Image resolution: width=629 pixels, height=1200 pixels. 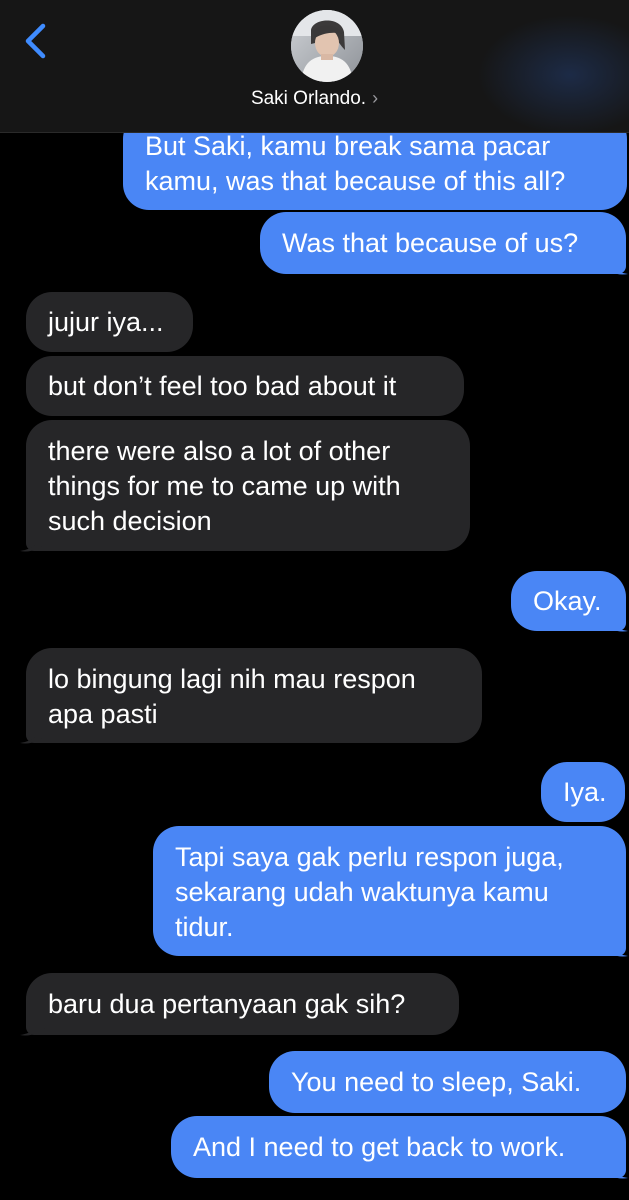 I want to click on avatar-photo, so click(x=327, y=46).